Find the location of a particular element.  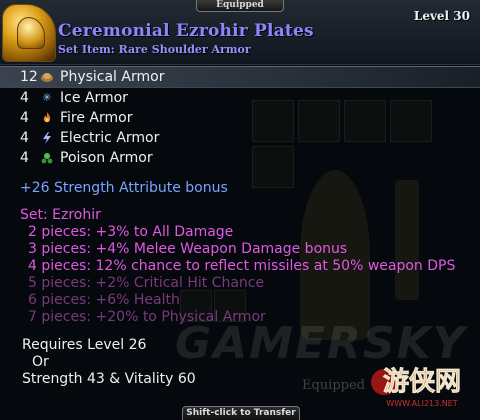

set-bonus-line: 6 pieces: +6% Health is located at coordinates (104, 300).